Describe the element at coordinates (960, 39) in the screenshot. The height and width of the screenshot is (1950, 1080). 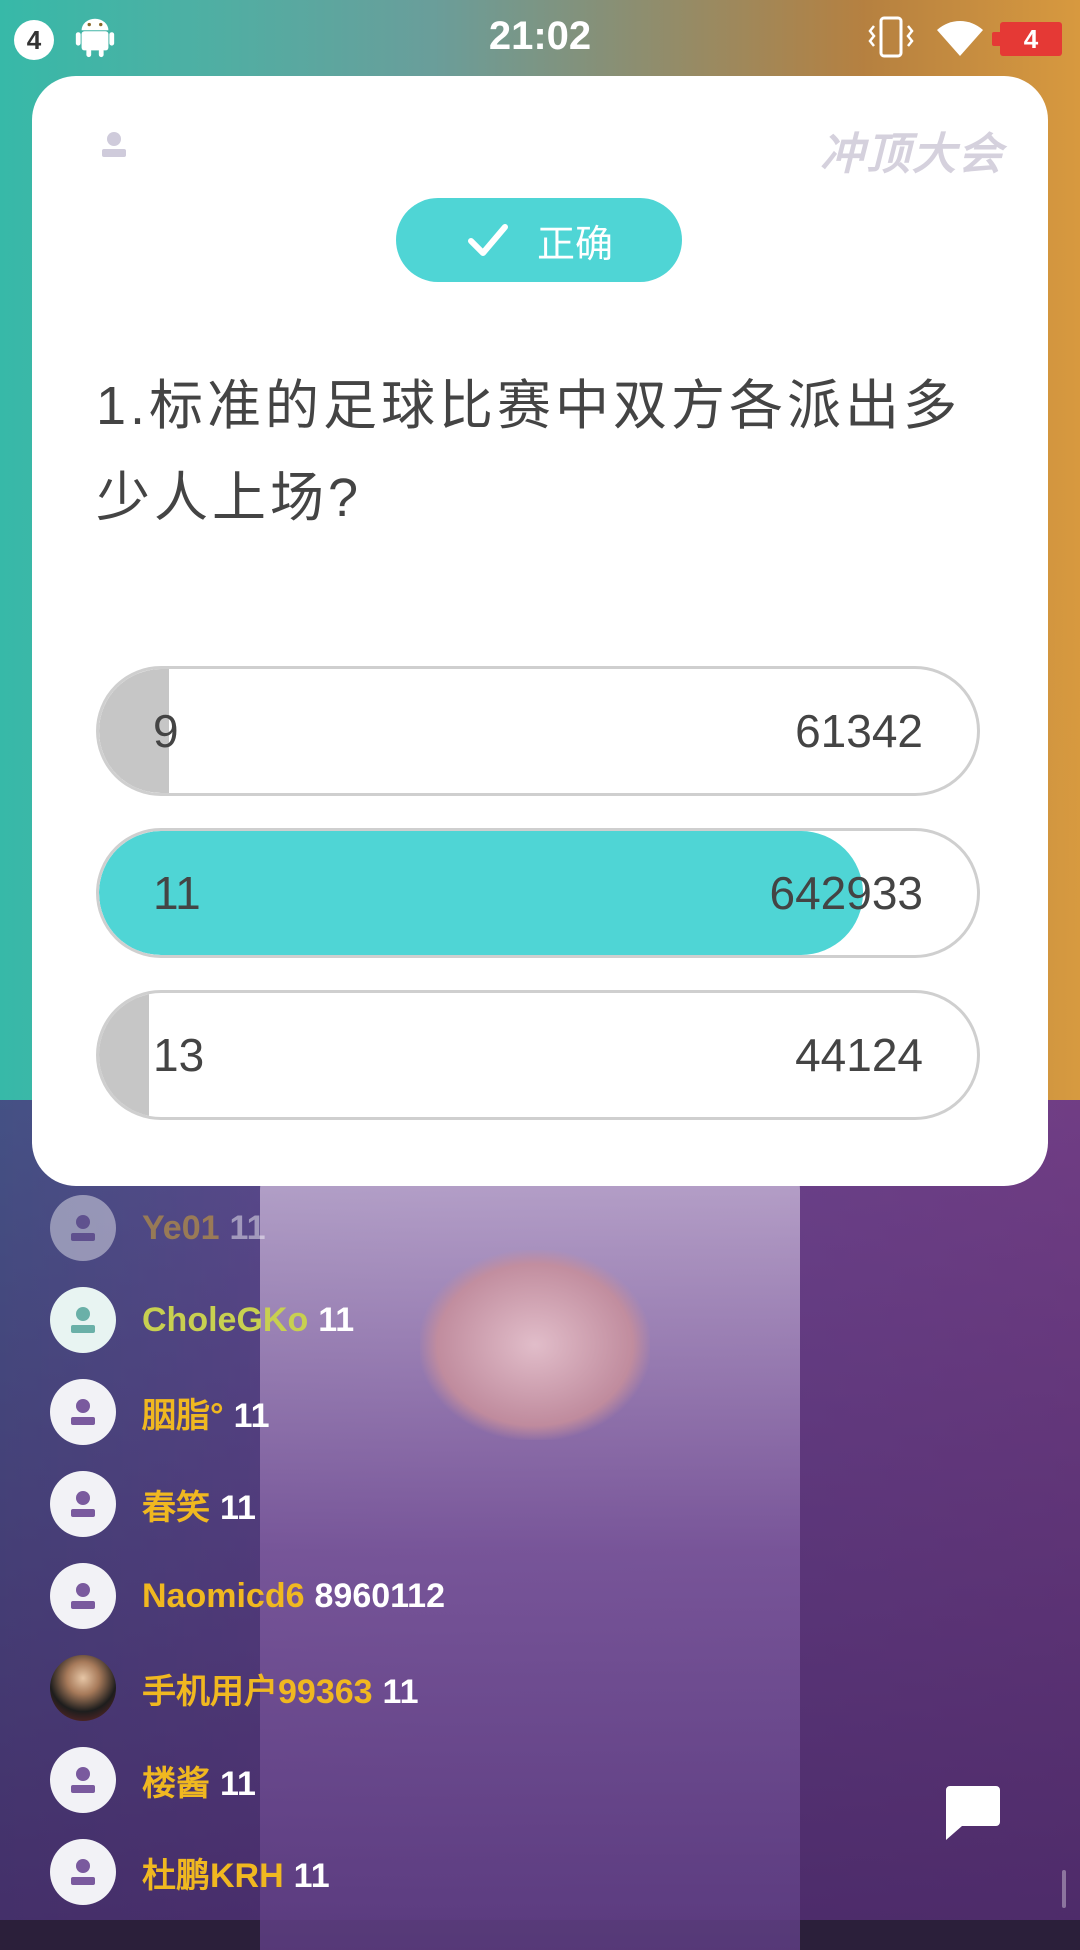
I see `wifi-icon` at that location.